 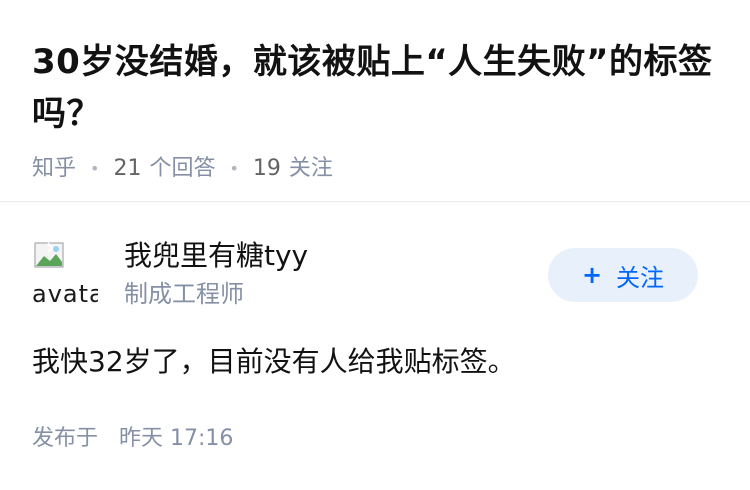 I want to click on question-source: 知乎, so click(x=54, y=169).